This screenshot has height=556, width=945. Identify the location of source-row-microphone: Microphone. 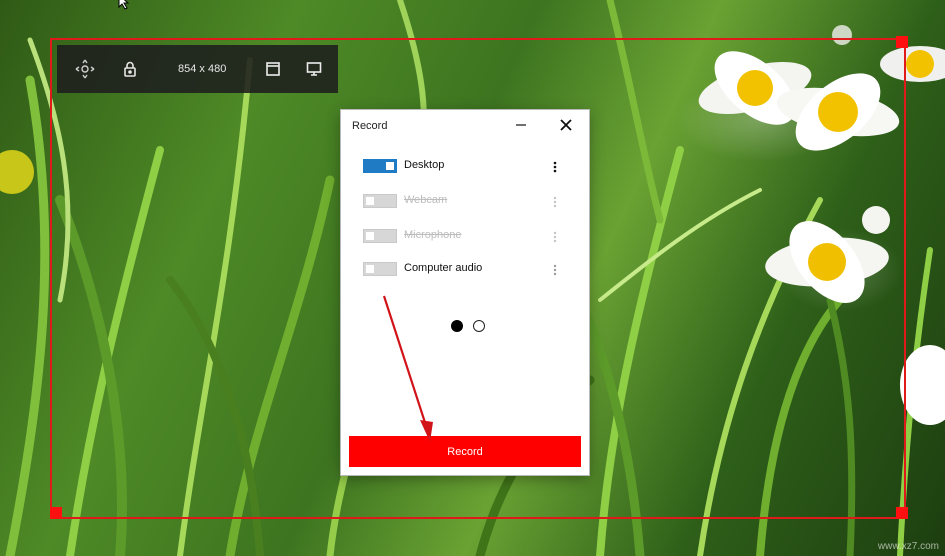
(466, 238).